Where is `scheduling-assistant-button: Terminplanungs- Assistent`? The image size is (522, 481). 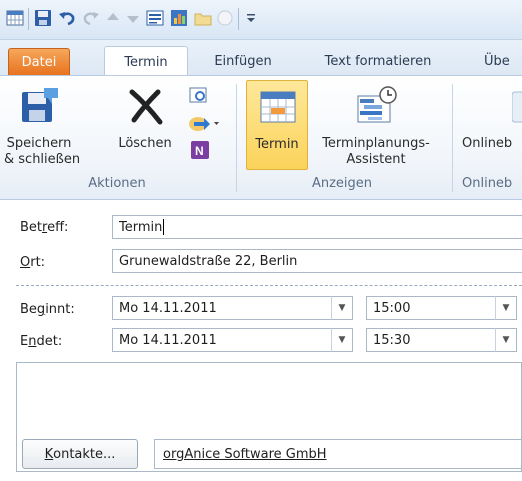
scheduling-assistant-button: Terminplanungs- Assistent is located at coordinates (376, 127).